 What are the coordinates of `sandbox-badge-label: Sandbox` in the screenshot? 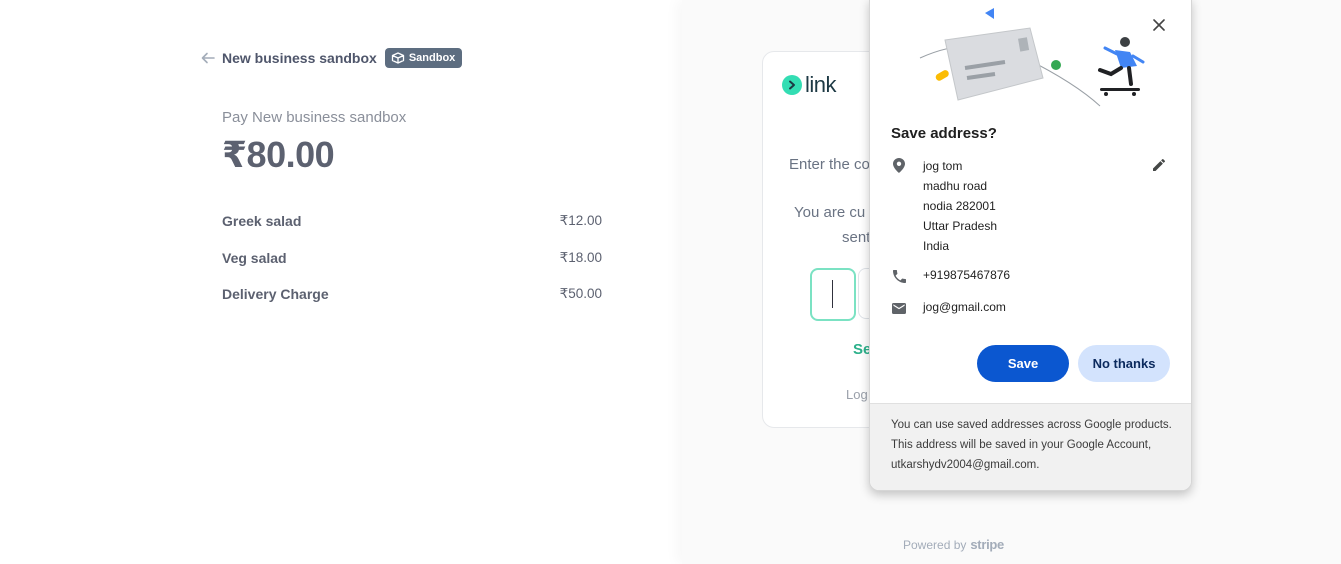 It's located at (432, 58).